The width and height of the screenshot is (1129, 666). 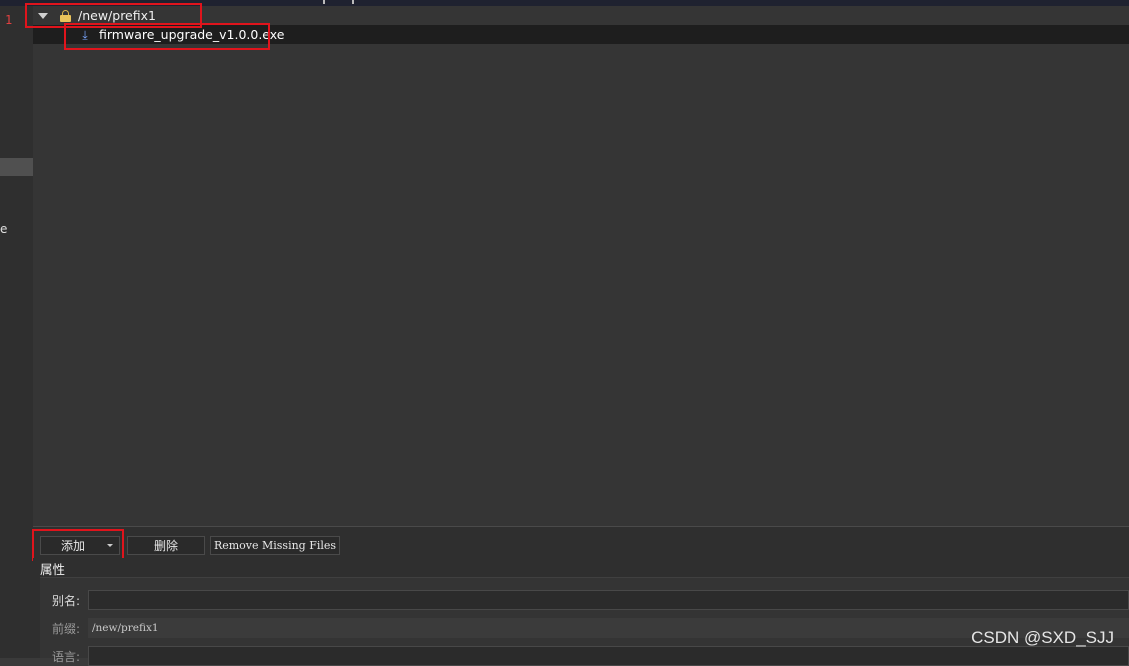 What do you see at coordinates (53, 569) in the screenshot?
I see `properties-title: 属性` at bounding box center [53, 569].